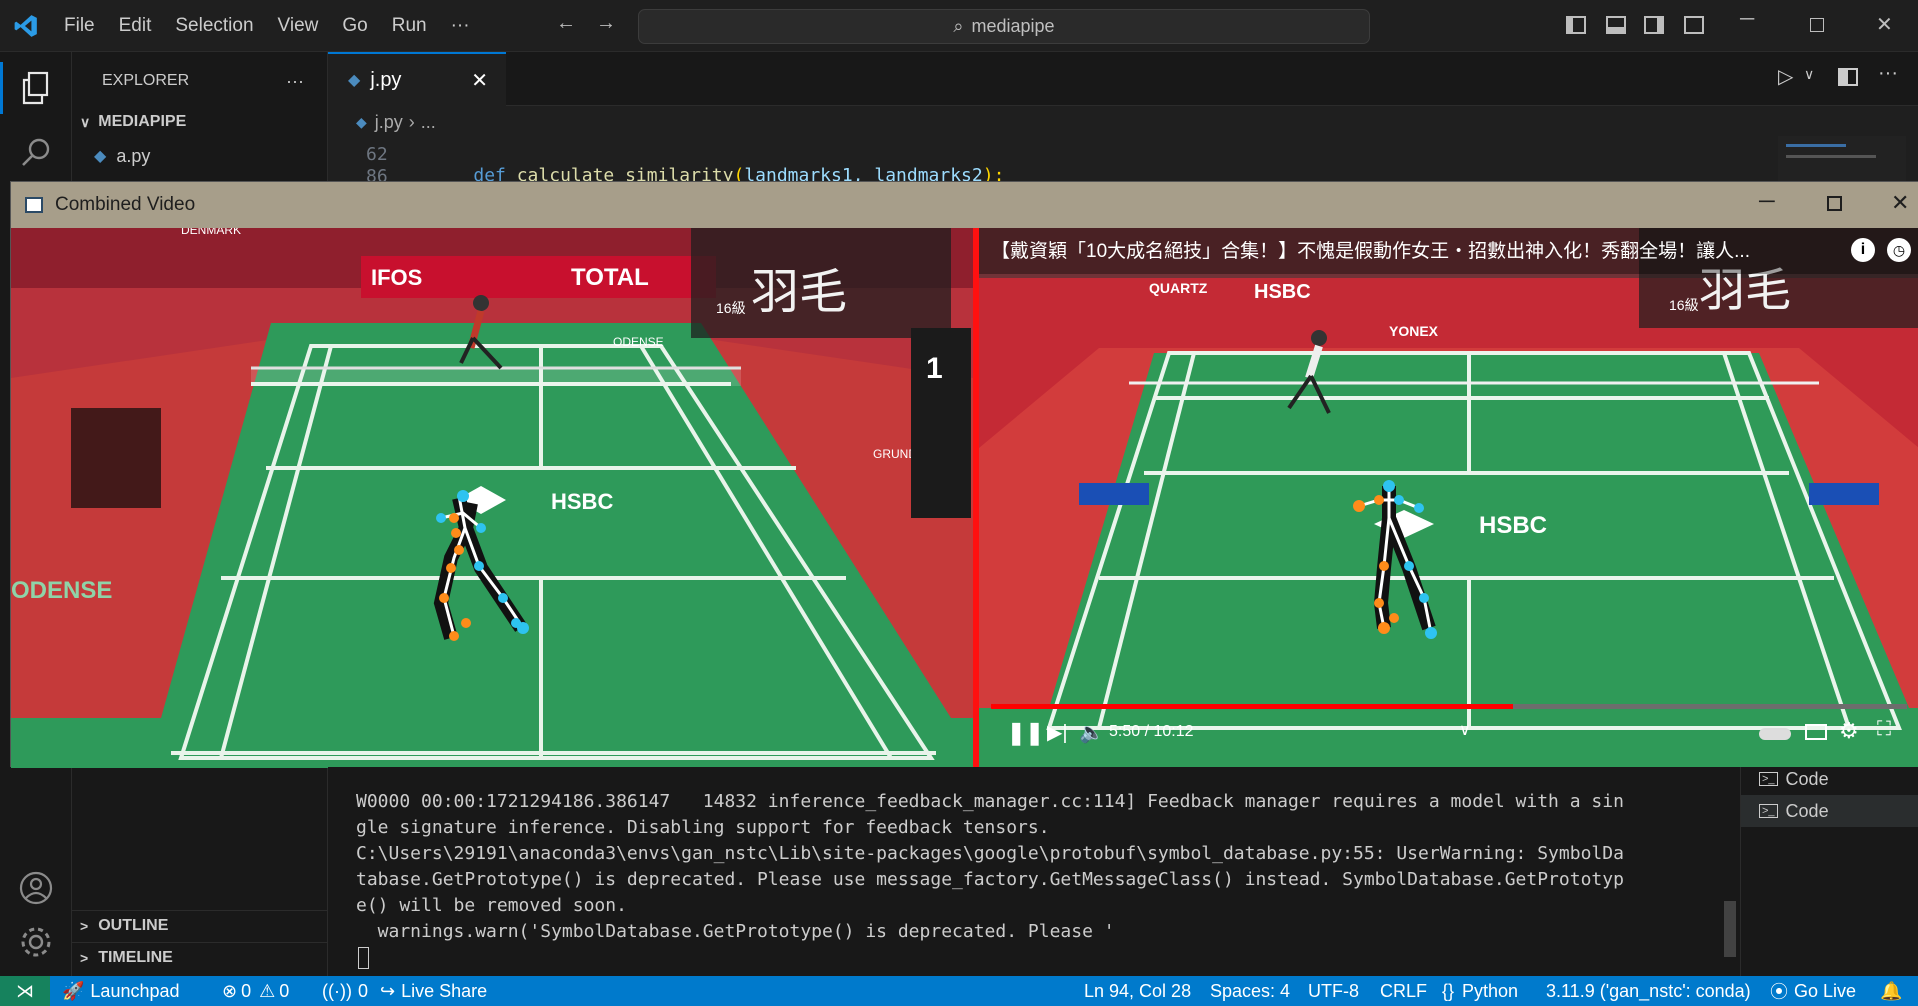 The image size is (1918, 1006). I want to click on editor-tabs-bar: ◆ j.py ✕ ▷ ∨ ···, so click(1123, 79).